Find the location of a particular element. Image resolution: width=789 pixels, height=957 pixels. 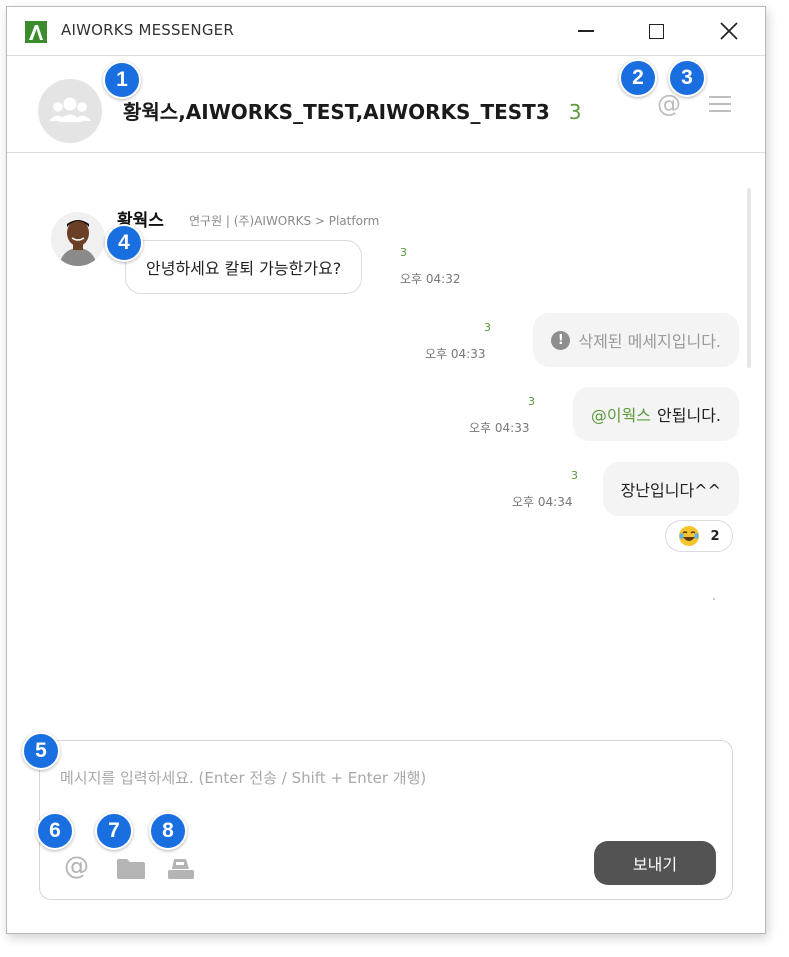

callout-7: 7 is located at coordinates (114, 831).